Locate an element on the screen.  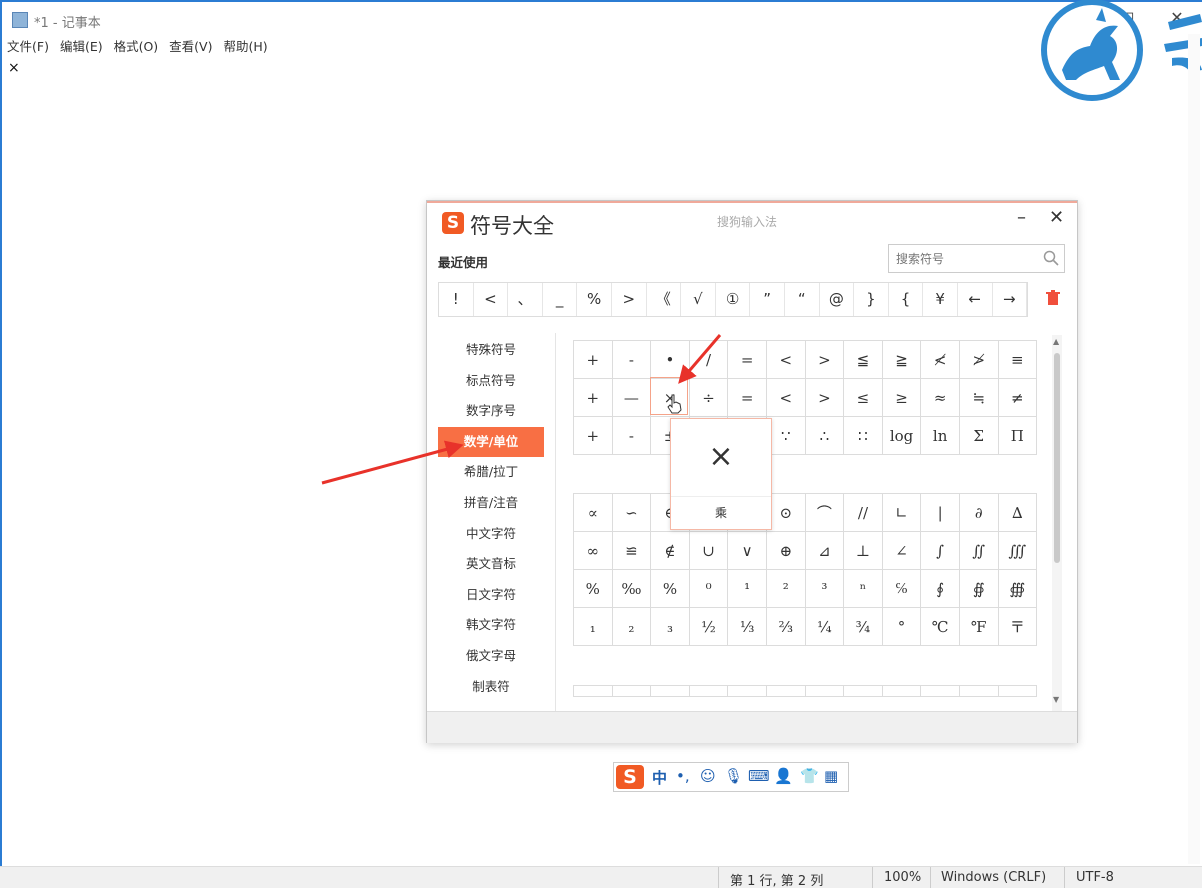
skin-icon: 👕 is located at coordinates (809, 776).